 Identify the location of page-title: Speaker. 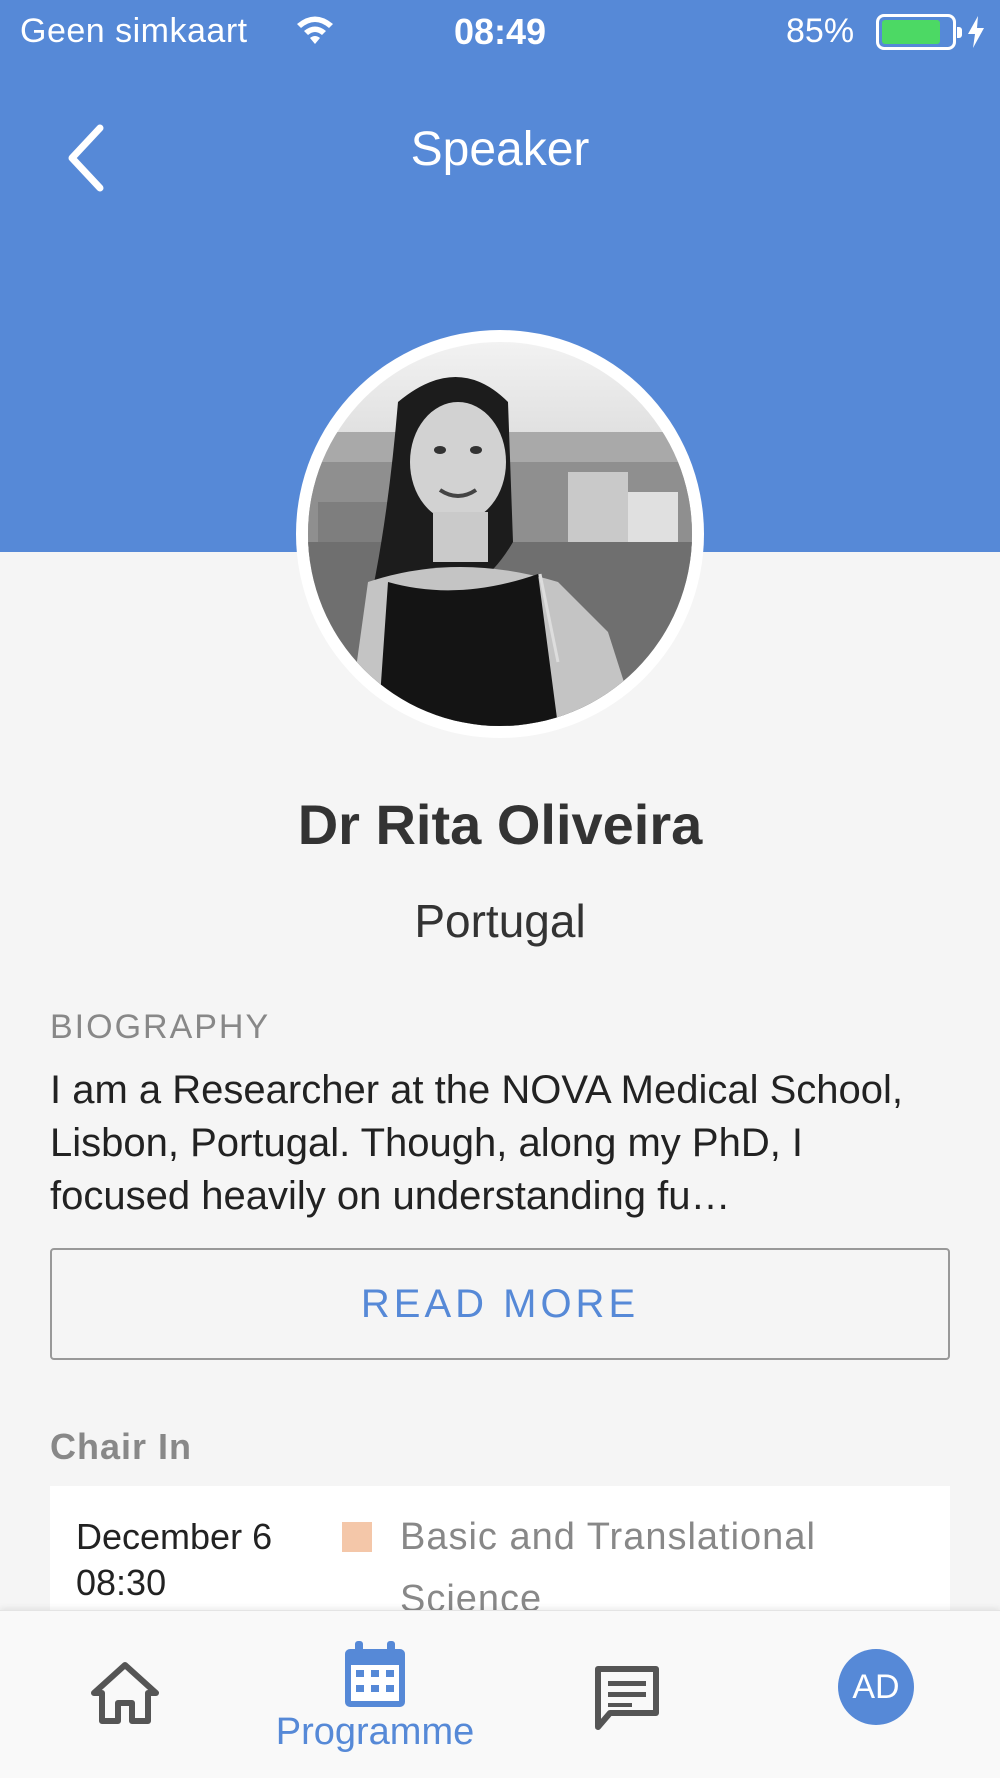
(500, 149).